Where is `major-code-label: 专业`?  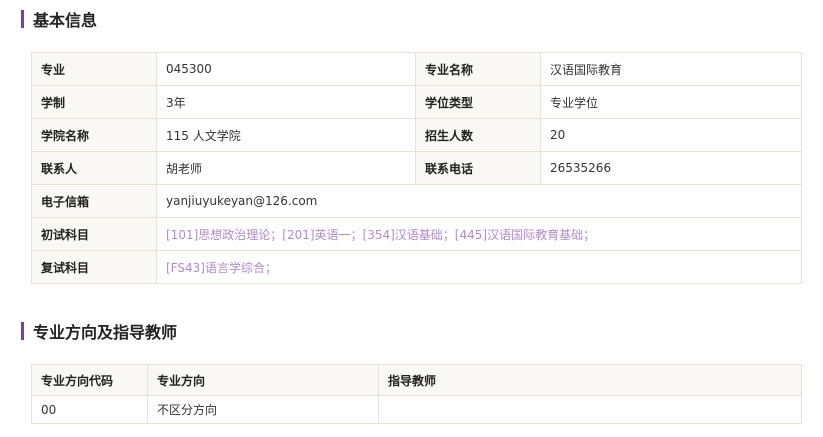 major-code-label: 专业 is located at coordinates (94, 69).